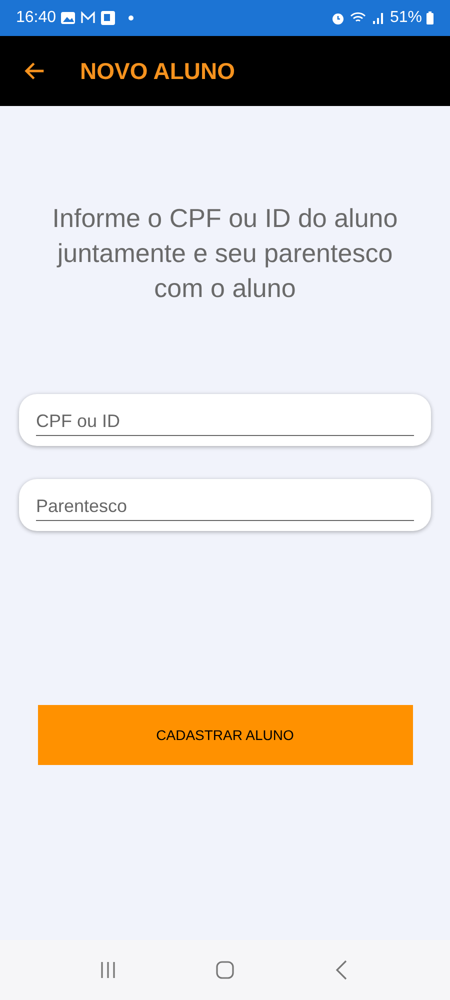  Describe the element at coordinates (108, 18) in the screenshot. I see `app-icon` at that location.